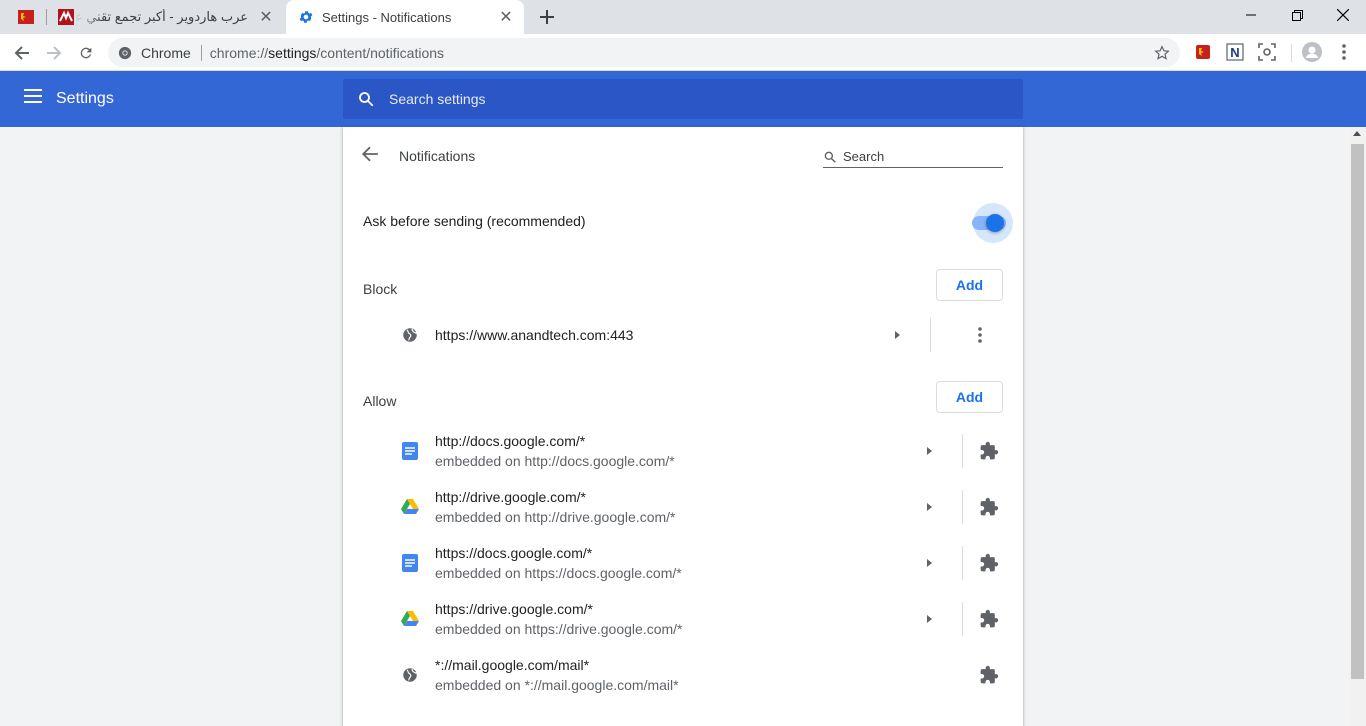 The image size is (1366, 726). I want to click on omnibox-divider, so click(201, 52).